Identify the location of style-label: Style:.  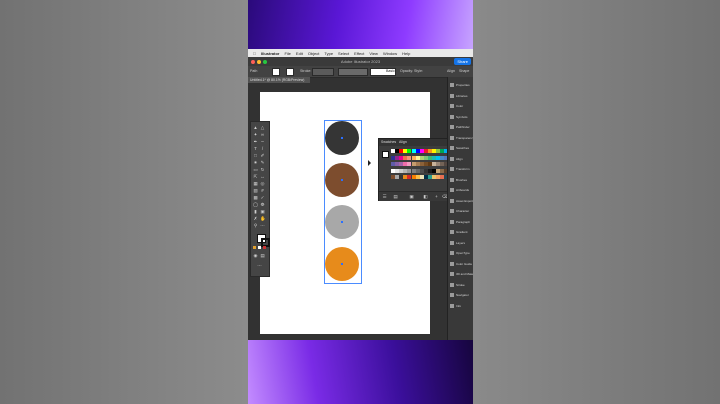
(418, 71).